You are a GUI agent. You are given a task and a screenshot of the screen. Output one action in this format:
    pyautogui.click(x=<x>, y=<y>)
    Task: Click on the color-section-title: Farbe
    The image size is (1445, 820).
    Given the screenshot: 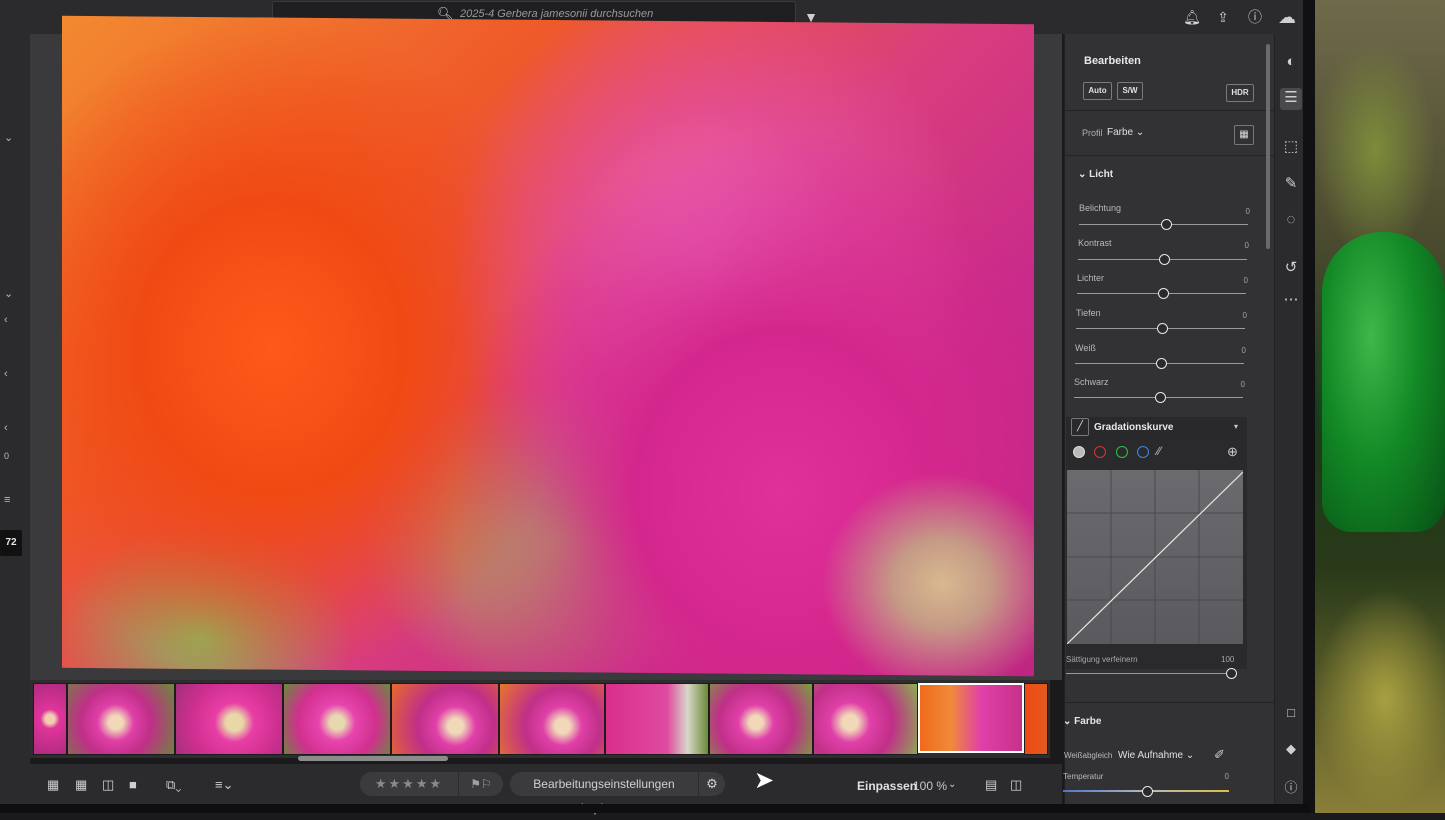 What is the action you would take?
    pyautogui.click(x=1088, y=721)
    